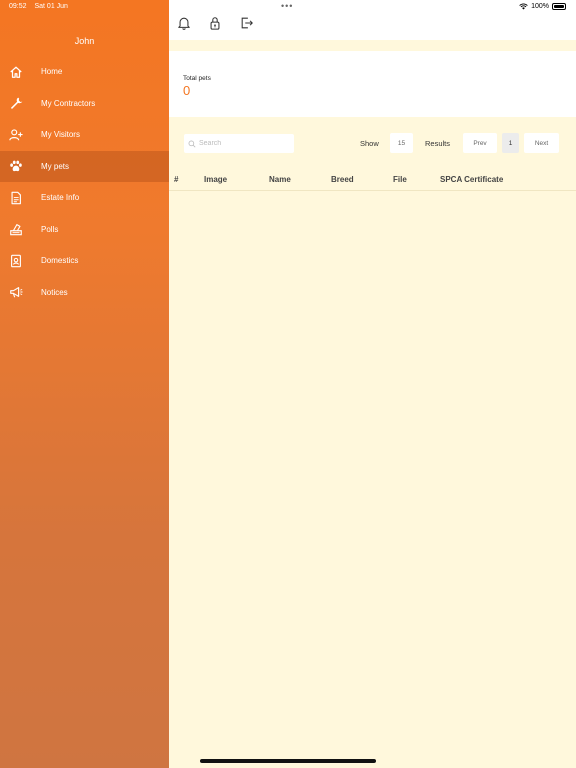 The image size is (576, 768). What do you see at coordinates (372, 84) in the screenshot?
I see `total-pets-card: Total pets 0` at bounding box center [372, 84].